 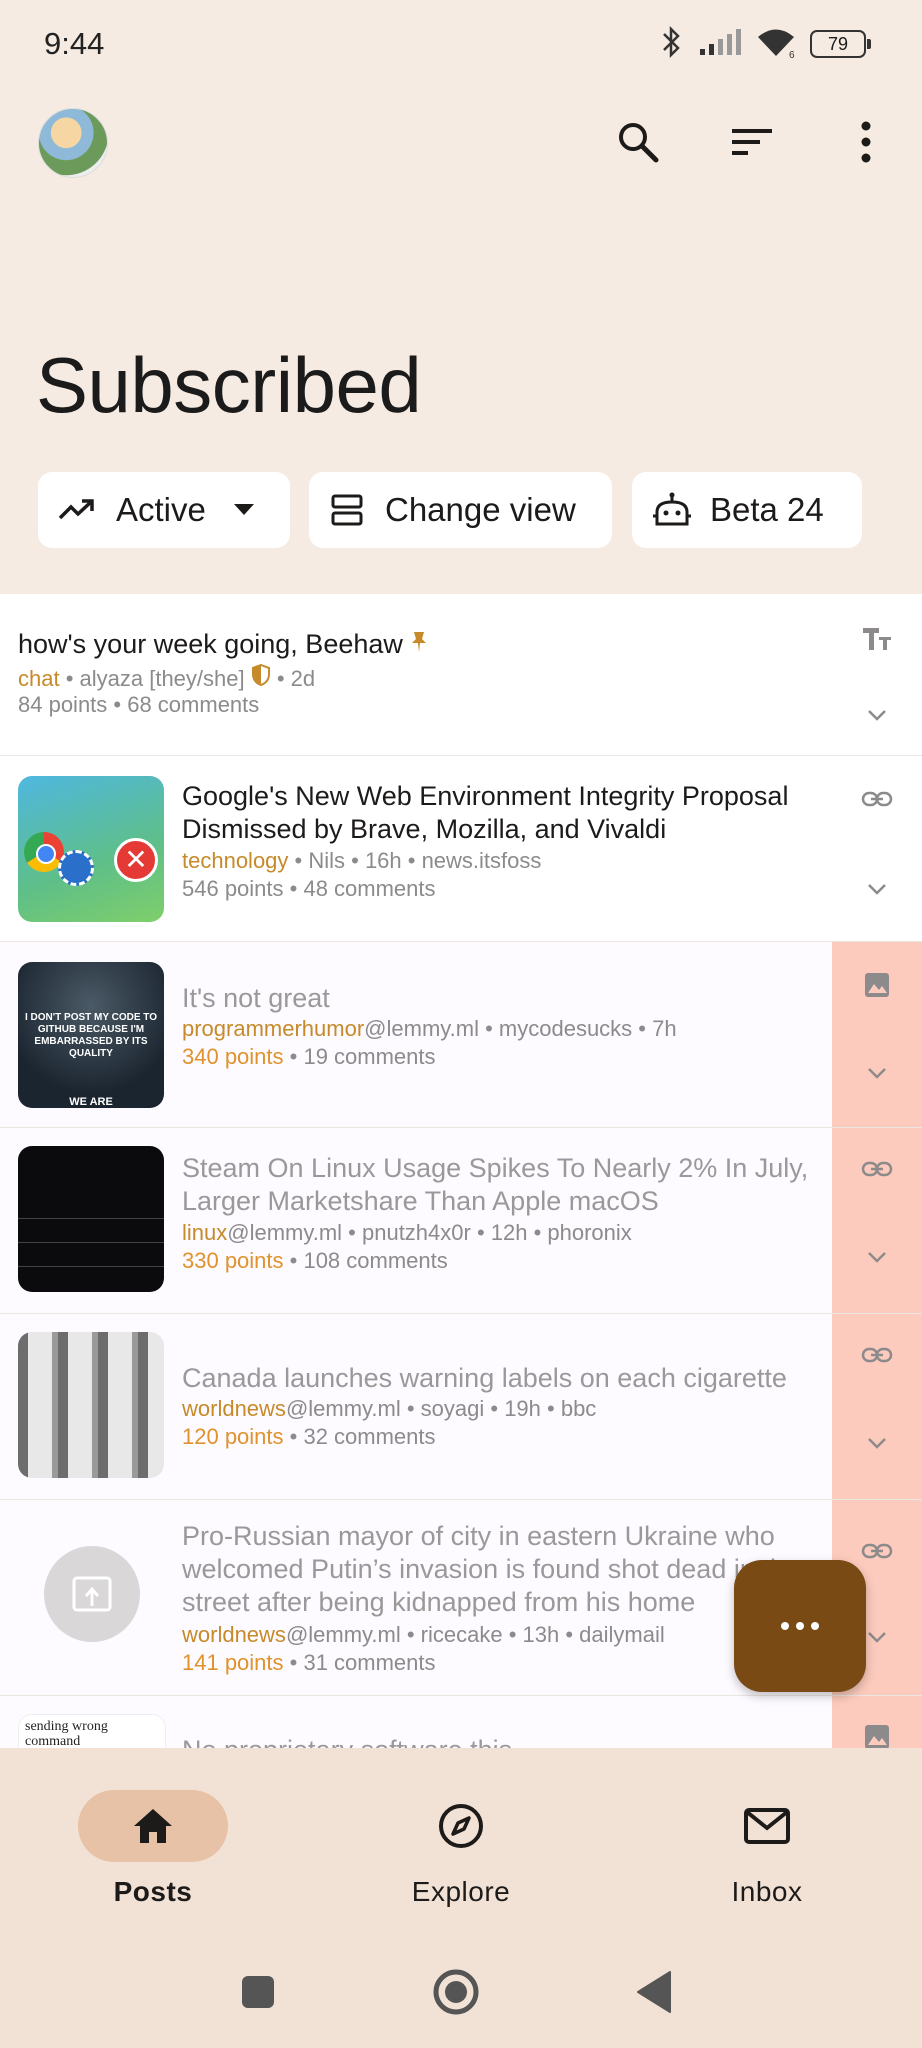 I want to click on home-icon, so click(x=153, y=1826).